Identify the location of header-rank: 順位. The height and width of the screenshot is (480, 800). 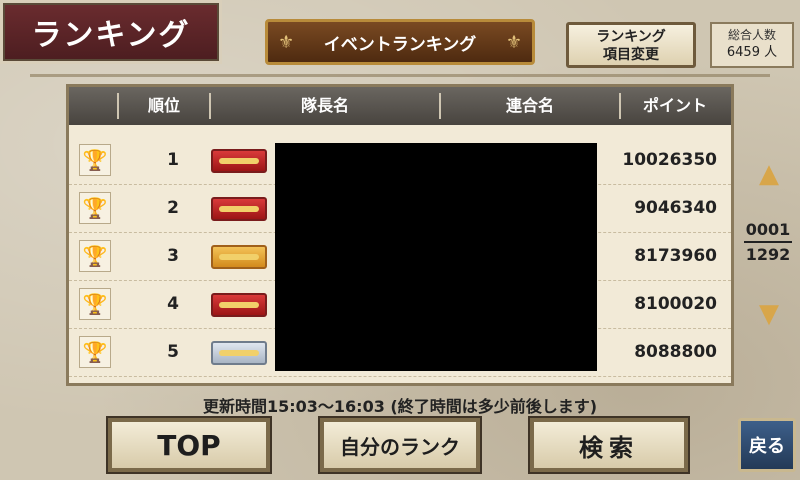
(163, 105).